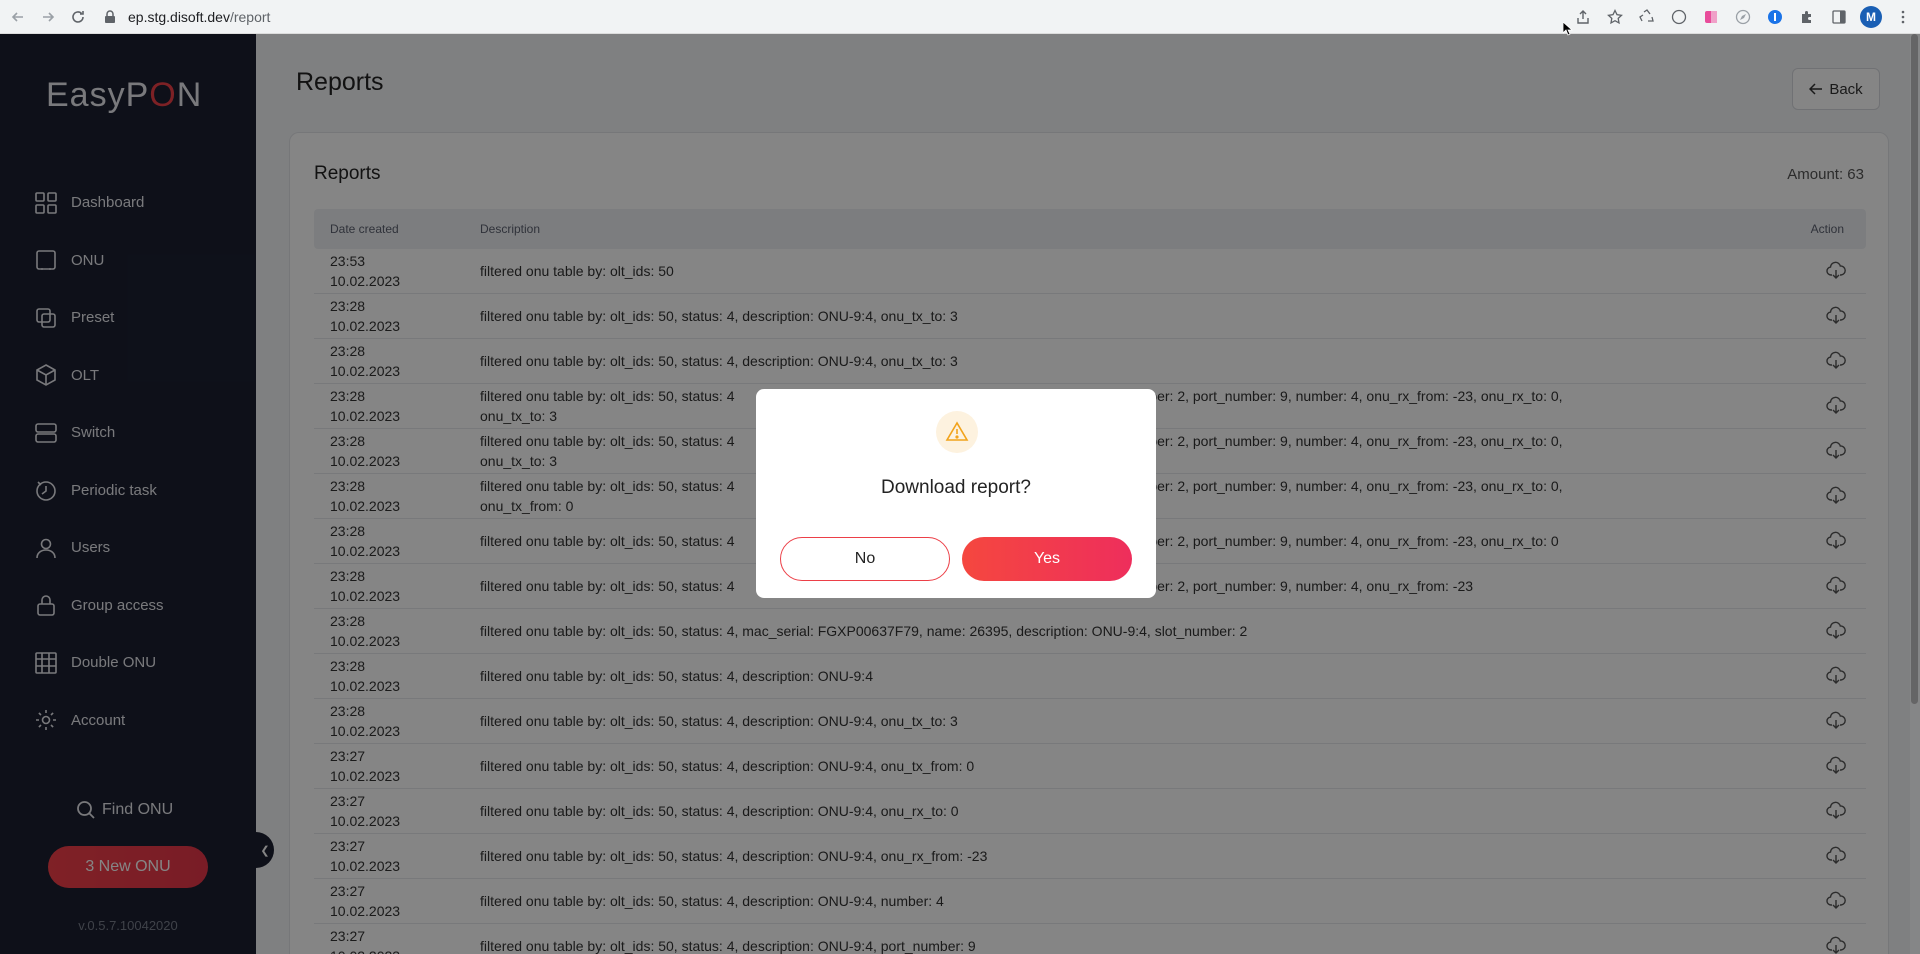 The image size is (1920, 954). Describe the element at coordinates (1615, 17) in the screenshot. I see `bookmark-star-icon` at that location.